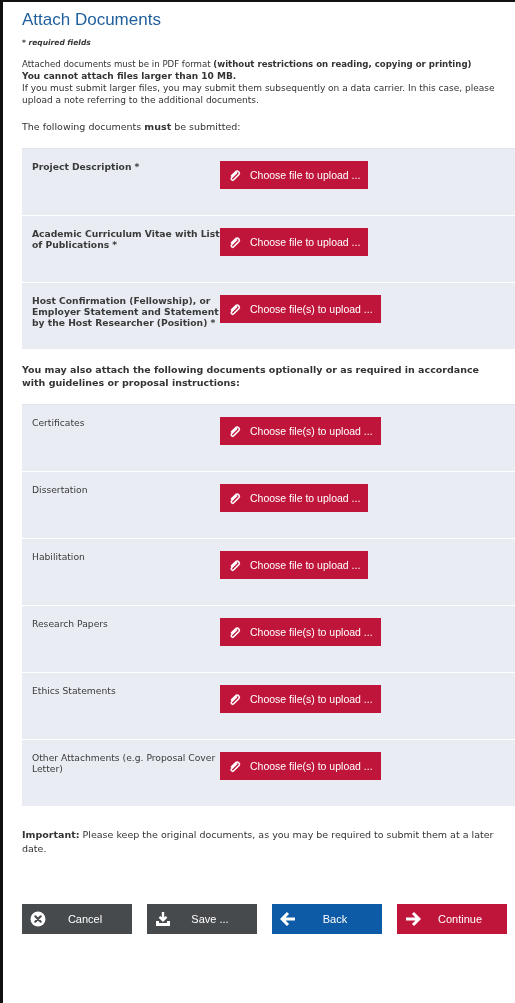 This screenshot has height=1003, width=515. What do you see at coordinates (251, 376) in the screenshot?
I see `section-heading: You may also attach the following documents optionally or as required in accordance with guidelines or proposal instructions:` at bounding box center [251, 376].